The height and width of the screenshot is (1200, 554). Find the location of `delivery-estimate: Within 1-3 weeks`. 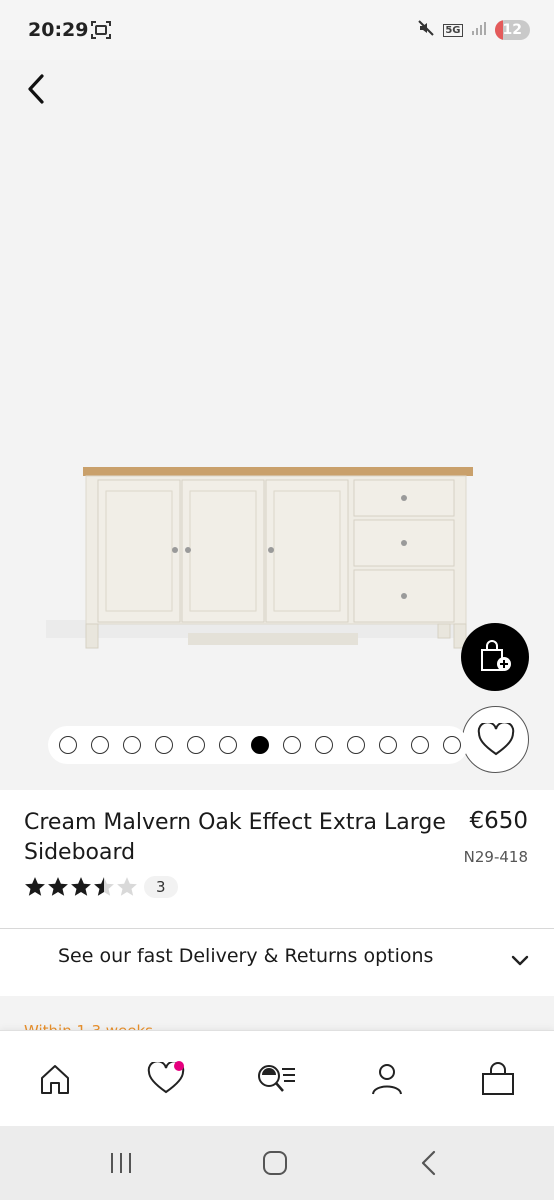

delivery-estimate: Within 1-3 weeks is located at coordinates (88, 1026).